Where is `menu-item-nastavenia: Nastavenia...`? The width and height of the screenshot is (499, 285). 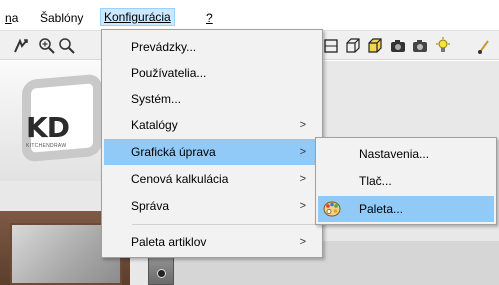 menu-item-nastavenia: Nastavenia... is located at coordinates (406, 154).